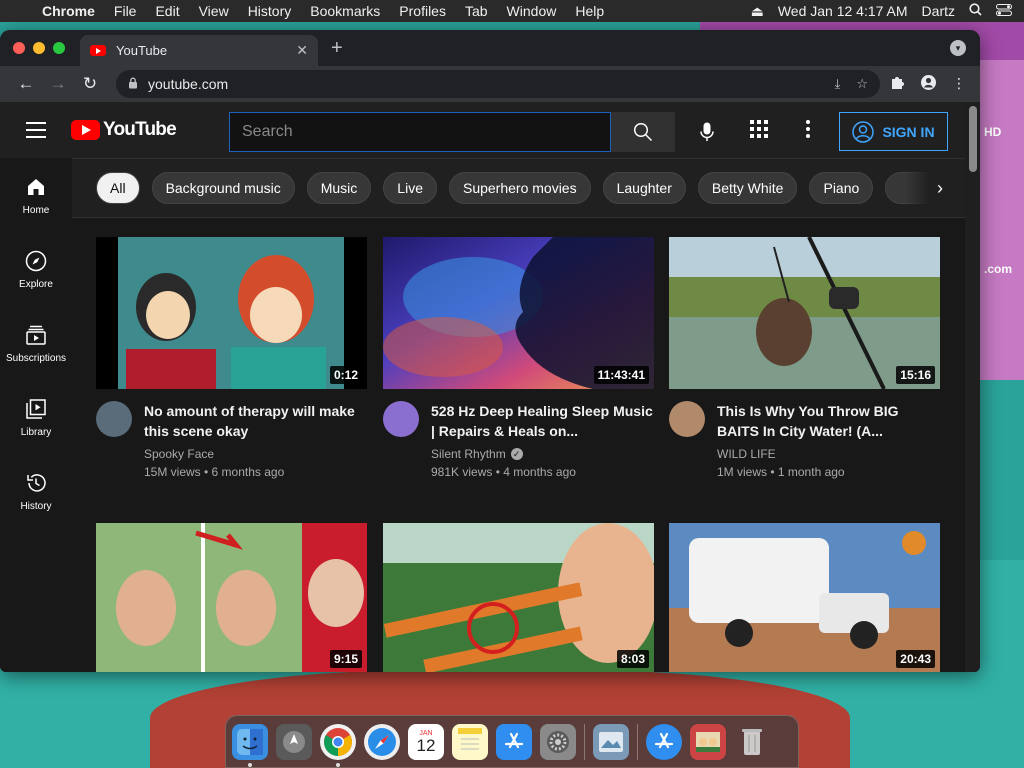 The height and width of the screenshot is (768, 1024). I want to click on preview-icon, so click(611, 741).